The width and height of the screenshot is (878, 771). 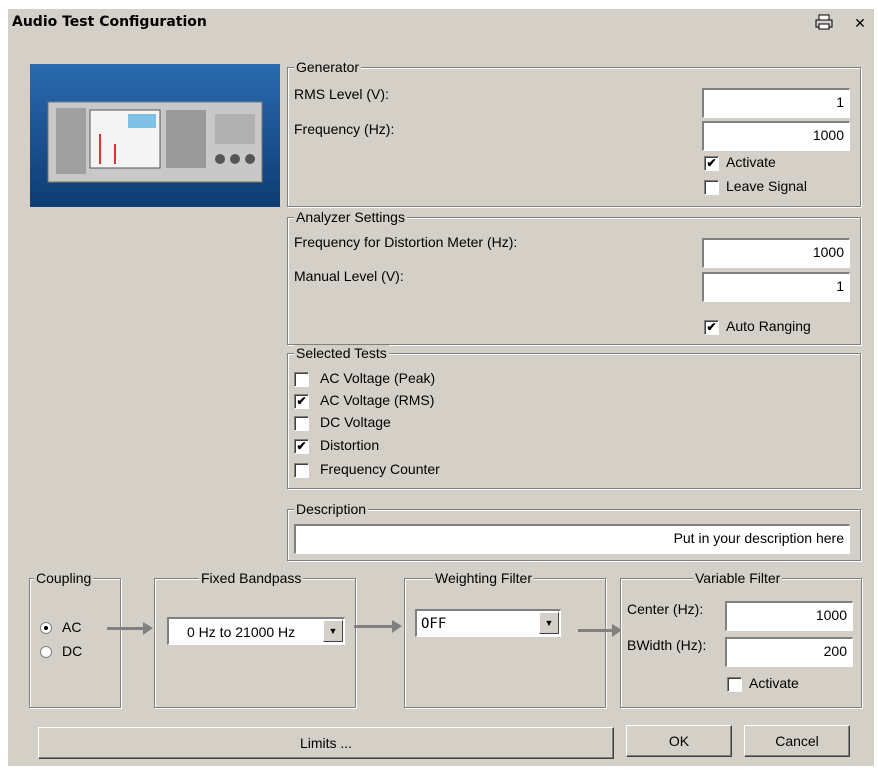 I want to click on auto-ranging-label: Auto Ranging, so click(x=768, y=326).